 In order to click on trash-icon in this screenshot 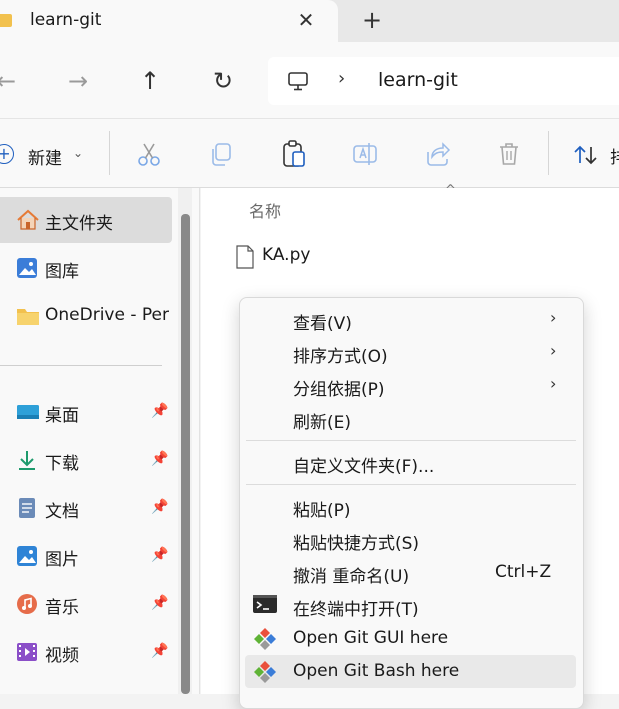, I will do `click(509, 154)`.